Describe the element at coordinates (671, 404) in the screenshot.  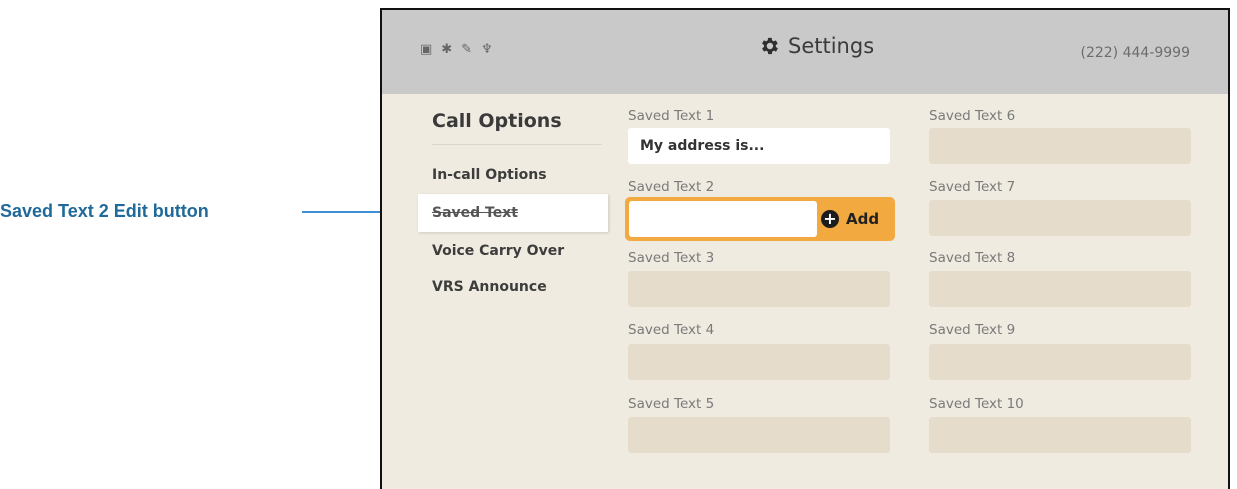
I see `saved-text-5-label: Saved Text 5` at that location.